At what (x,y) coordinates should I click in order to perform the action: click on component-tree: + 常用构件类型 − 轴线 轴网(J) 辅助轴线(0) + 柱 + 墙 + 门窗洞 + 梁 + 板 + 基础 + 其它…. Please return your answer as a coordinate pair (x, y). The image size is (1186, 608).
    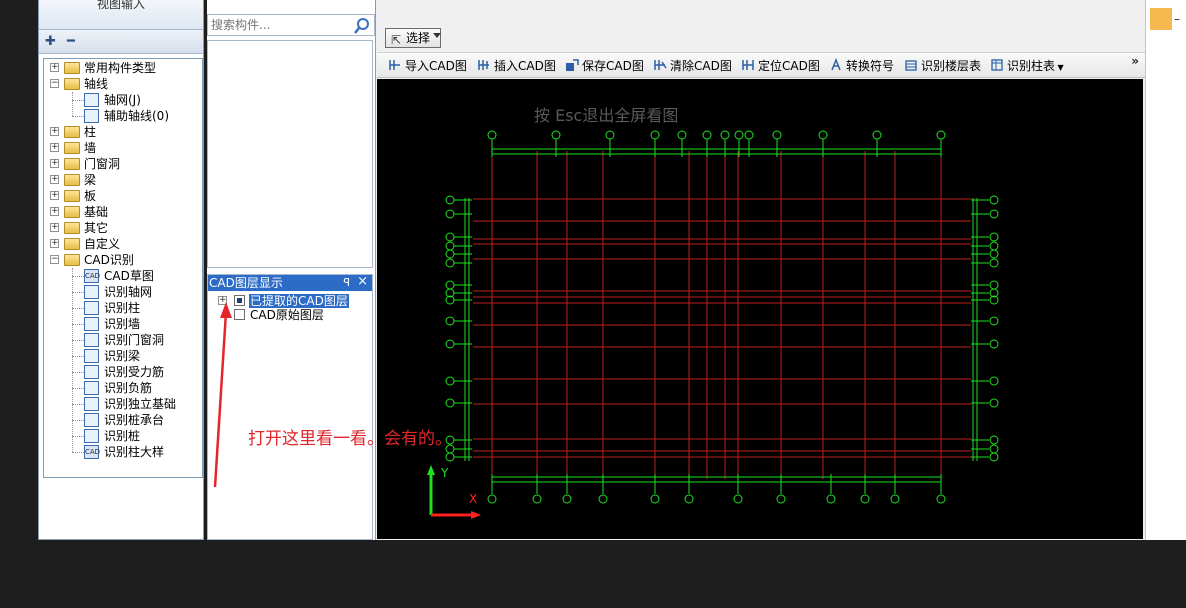
    Looking at the image, I should click on (123, 268).